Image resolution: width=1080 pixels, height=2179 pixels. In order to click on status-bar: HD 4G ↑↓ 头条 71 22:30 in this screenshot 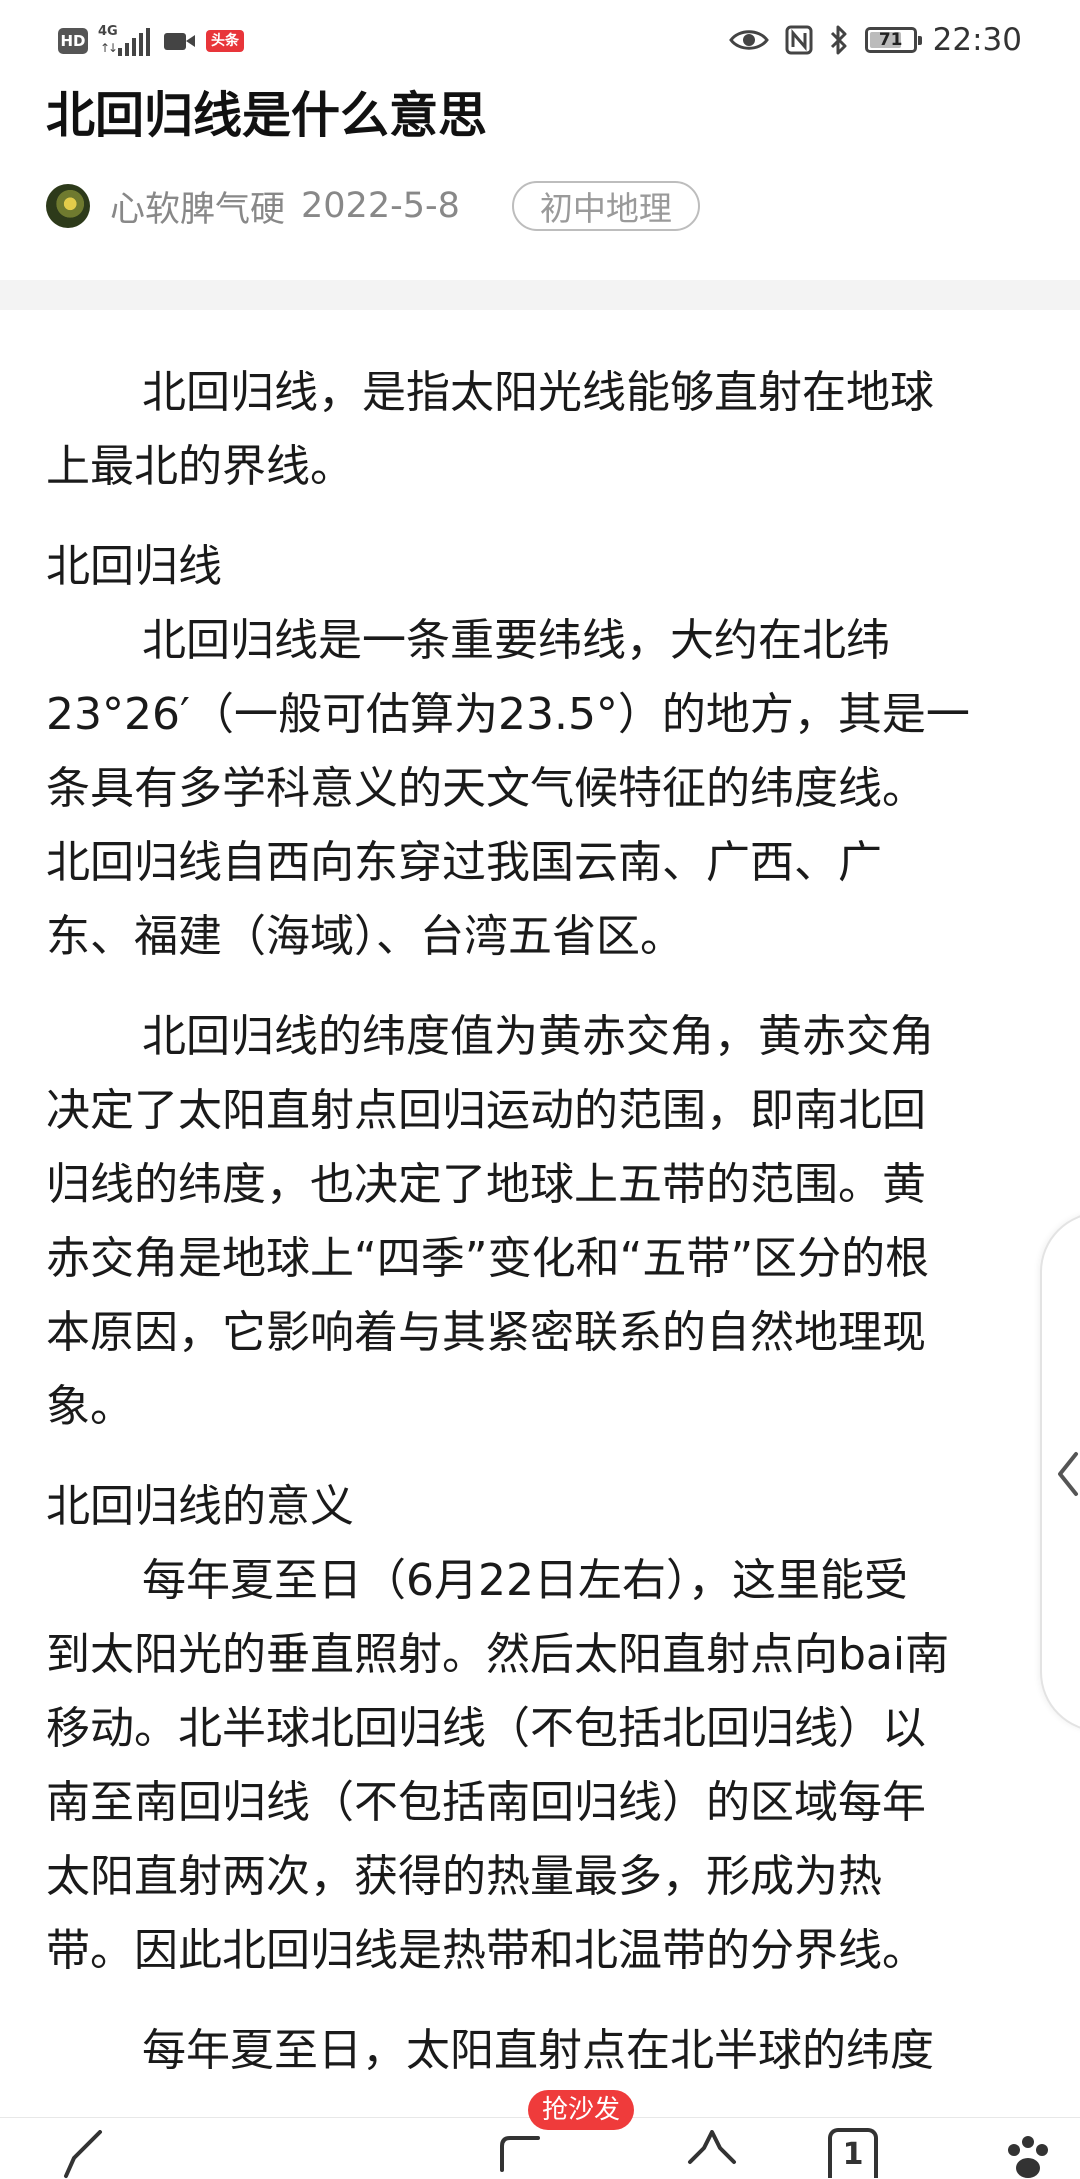, I will do `click(540, 40)`.